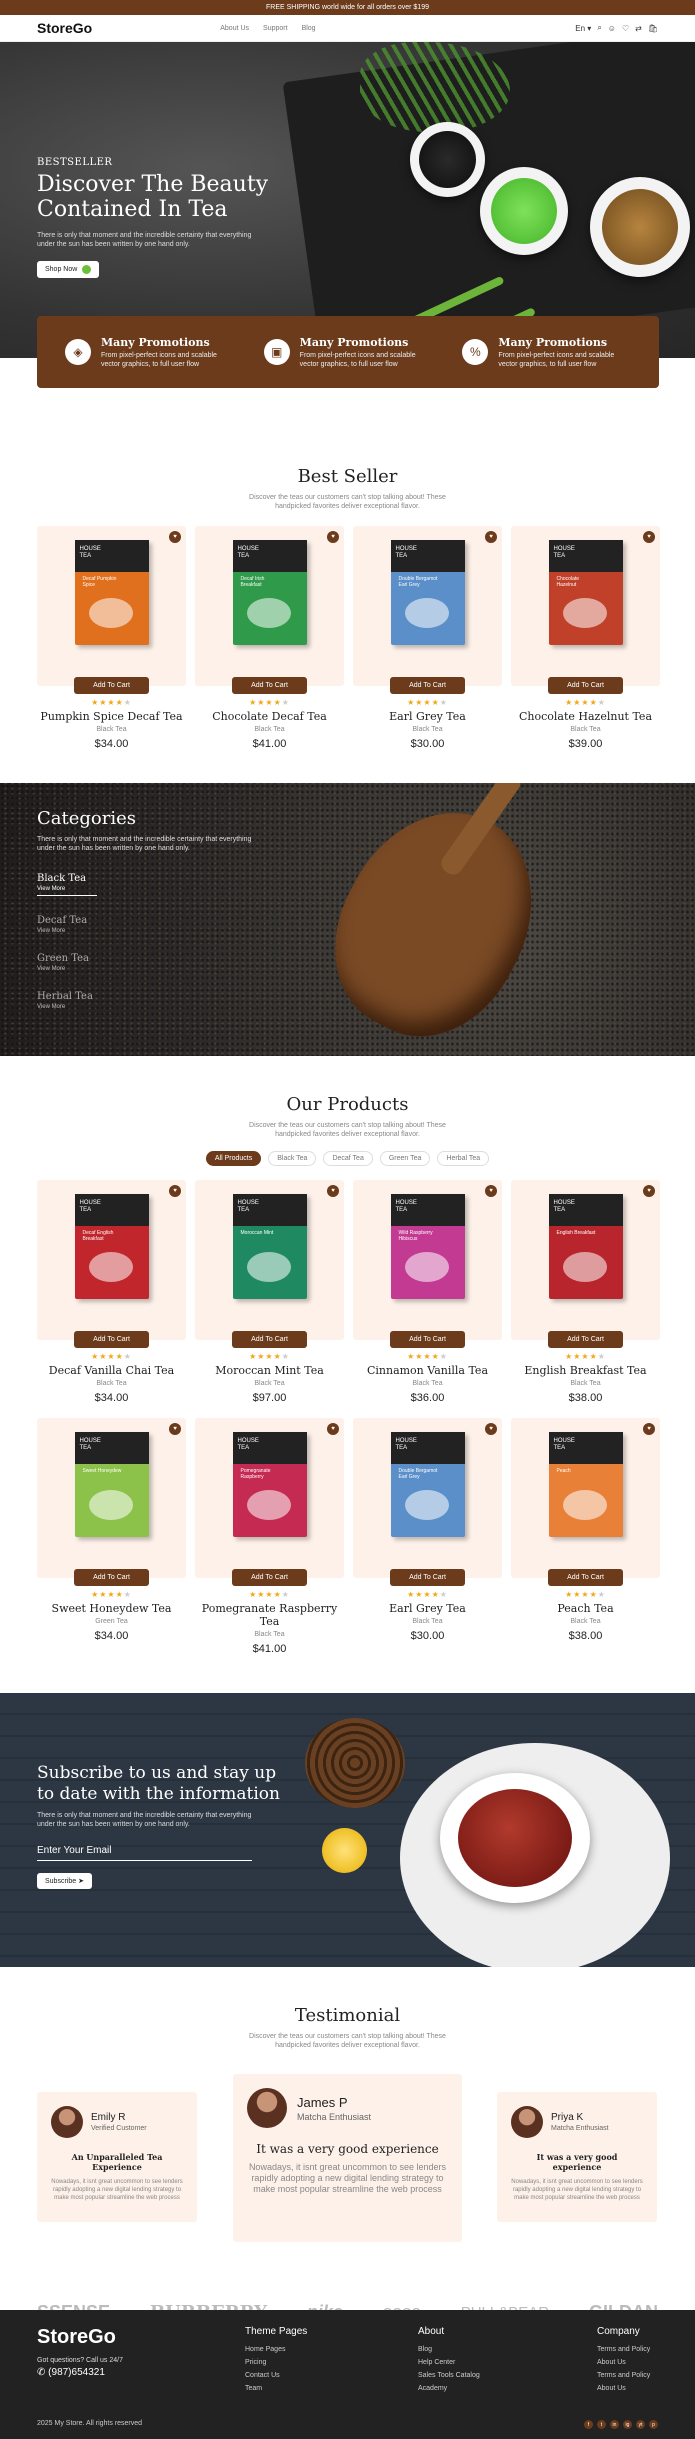  Describe the element at coordinates (276, 2375) in the screenshot. I see `footer-link: Contact Us` at that location.